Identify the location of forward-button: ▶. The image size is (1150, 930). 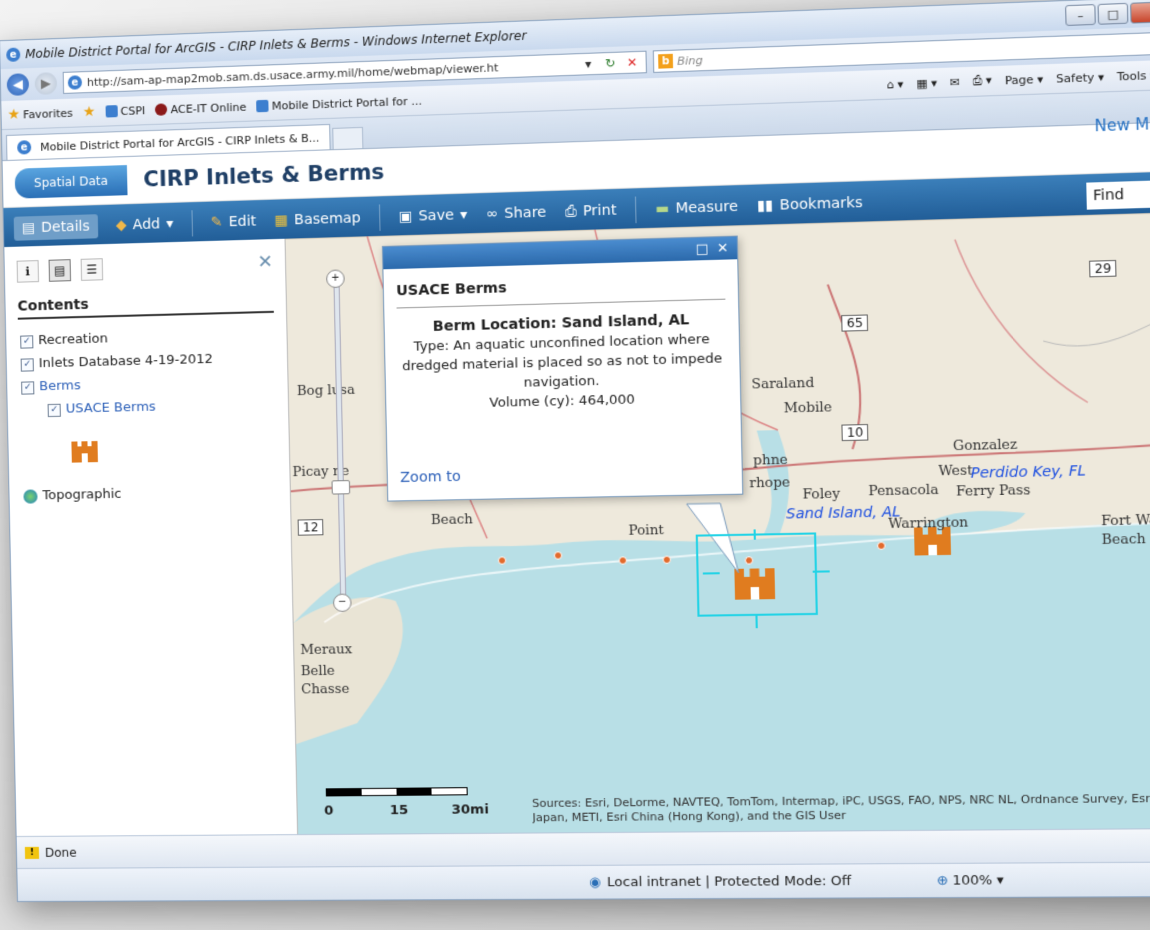
(46, 83).